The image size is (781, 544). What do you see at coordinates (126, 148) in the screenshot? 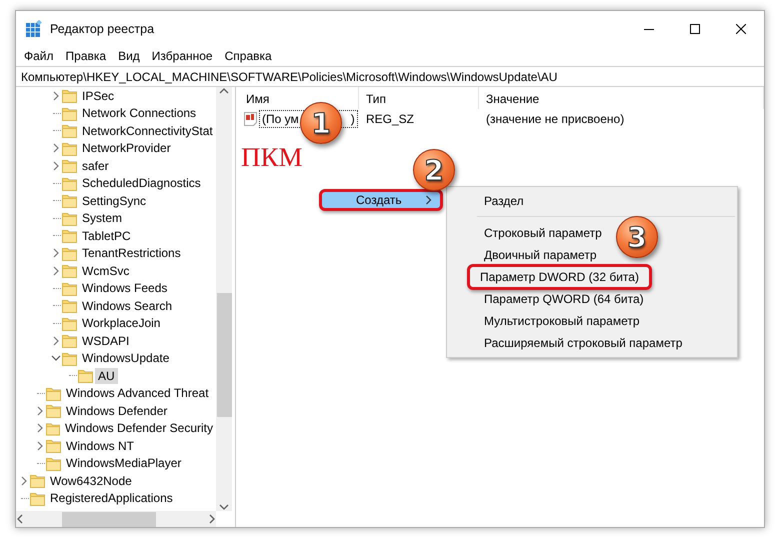
I see `tree-item: NetworkProvider` at bounding box center [126, 148].